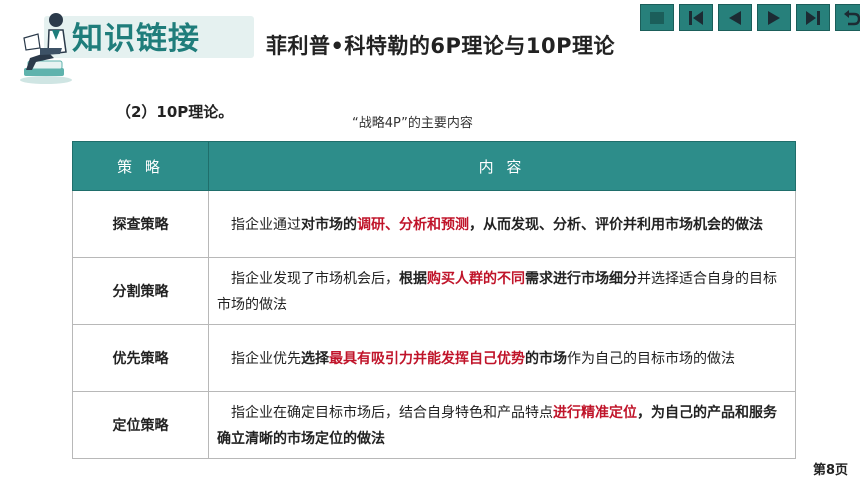  I want to click on highlight-text: 最具有吸引力并能发挥自己优势, so click(427, 359).